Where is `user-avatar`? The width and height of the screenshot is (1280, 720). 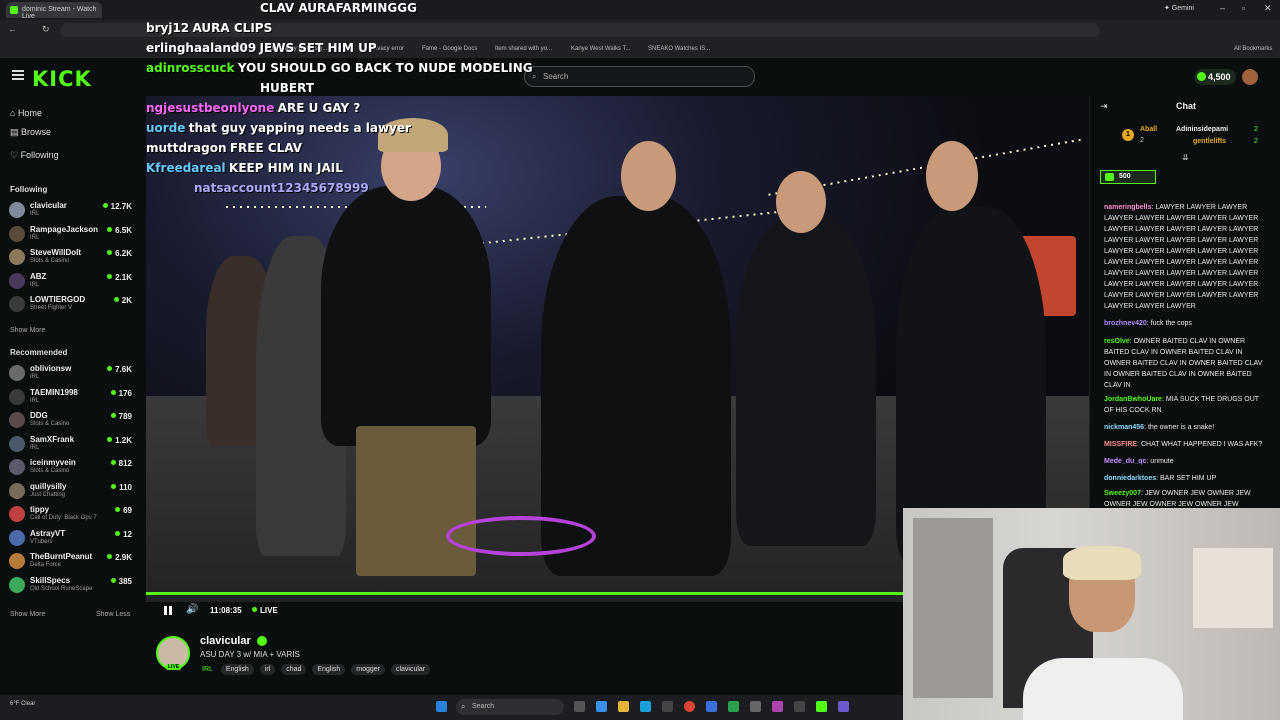
user-avatar is located at coordinates (1250, 77).